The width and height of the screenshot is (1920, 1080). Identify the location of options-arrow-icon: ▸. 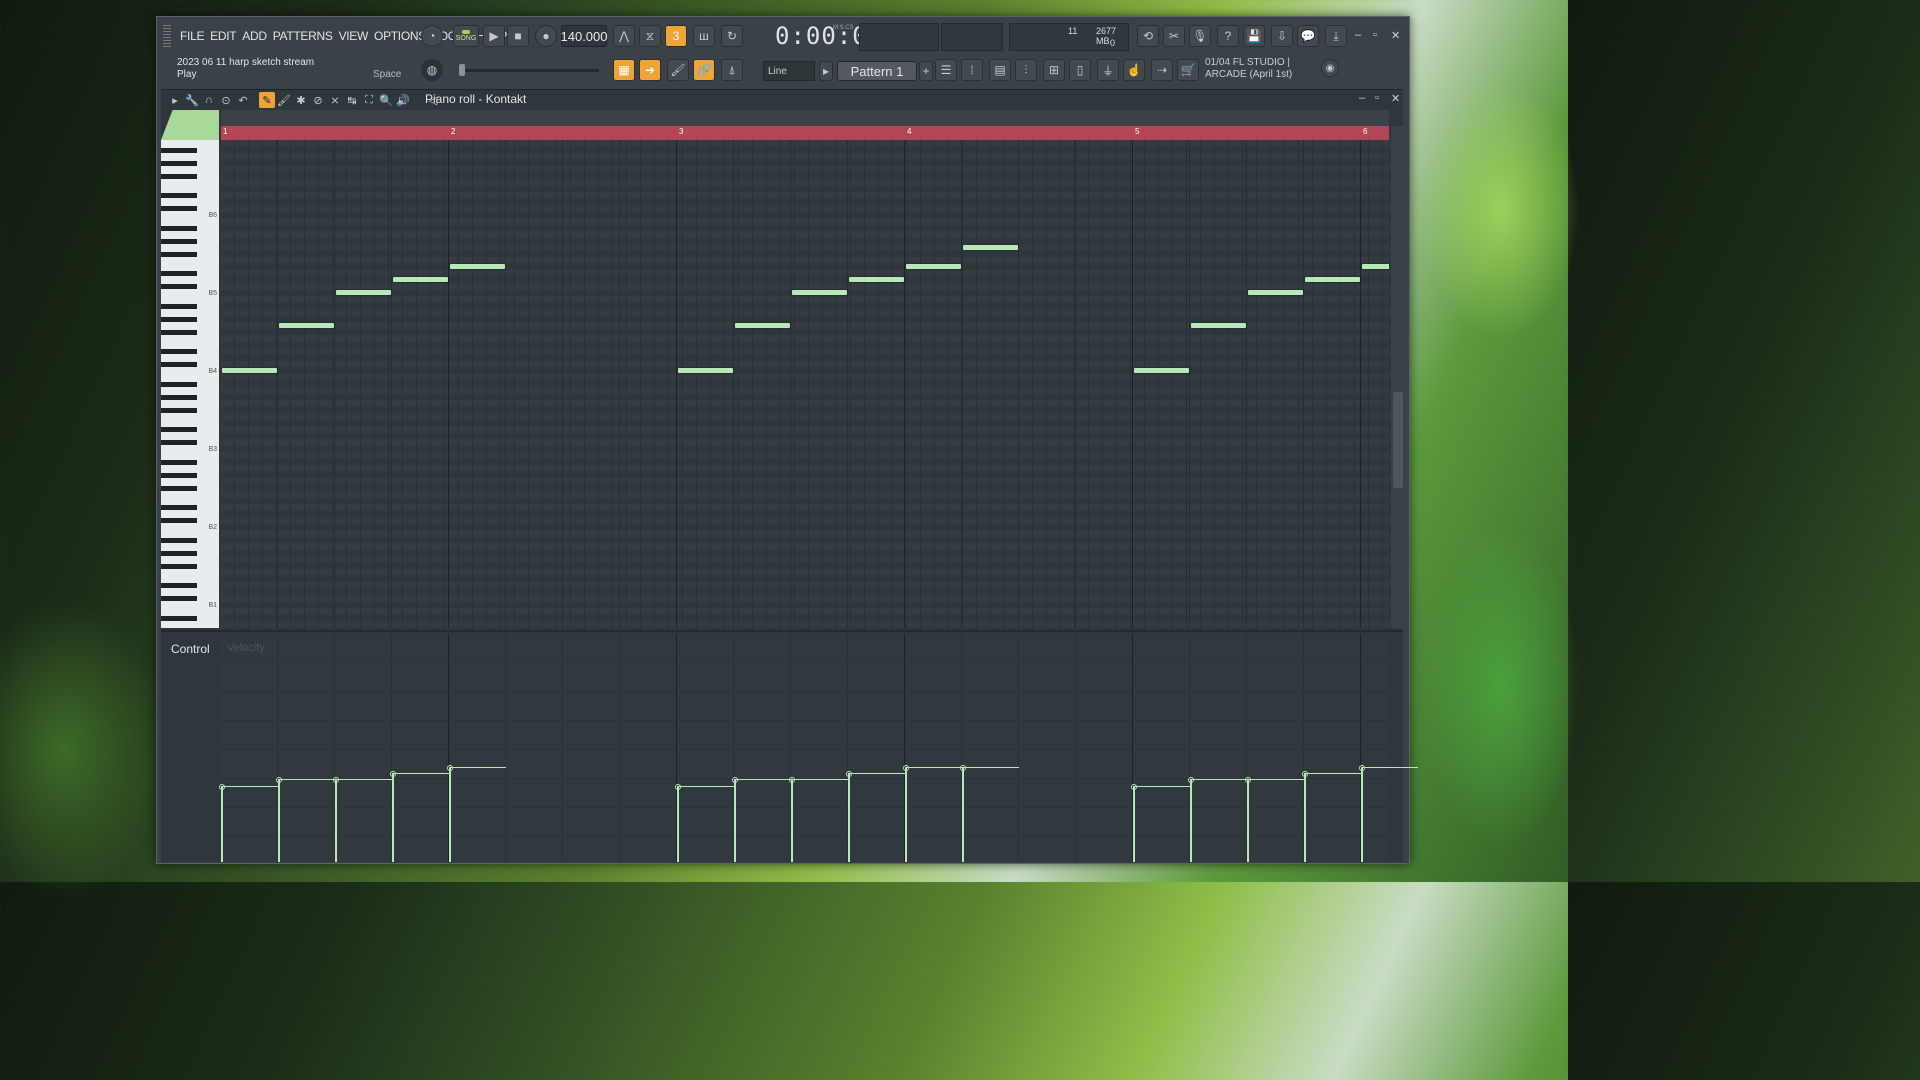
(175, 100).